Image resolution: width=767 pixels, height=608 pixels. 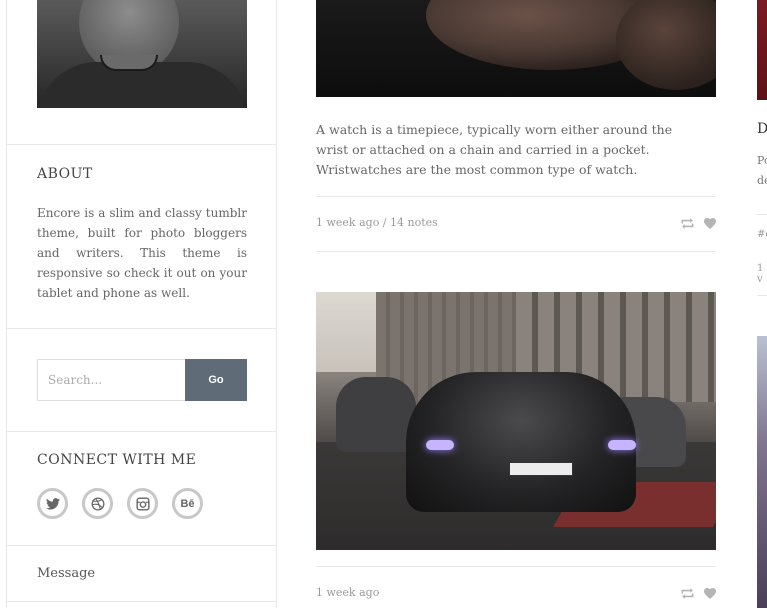 What do you see at coordinates (516, 48) in the screenshot?
I see `post-photo-watch` at bounding box center [516, 48].